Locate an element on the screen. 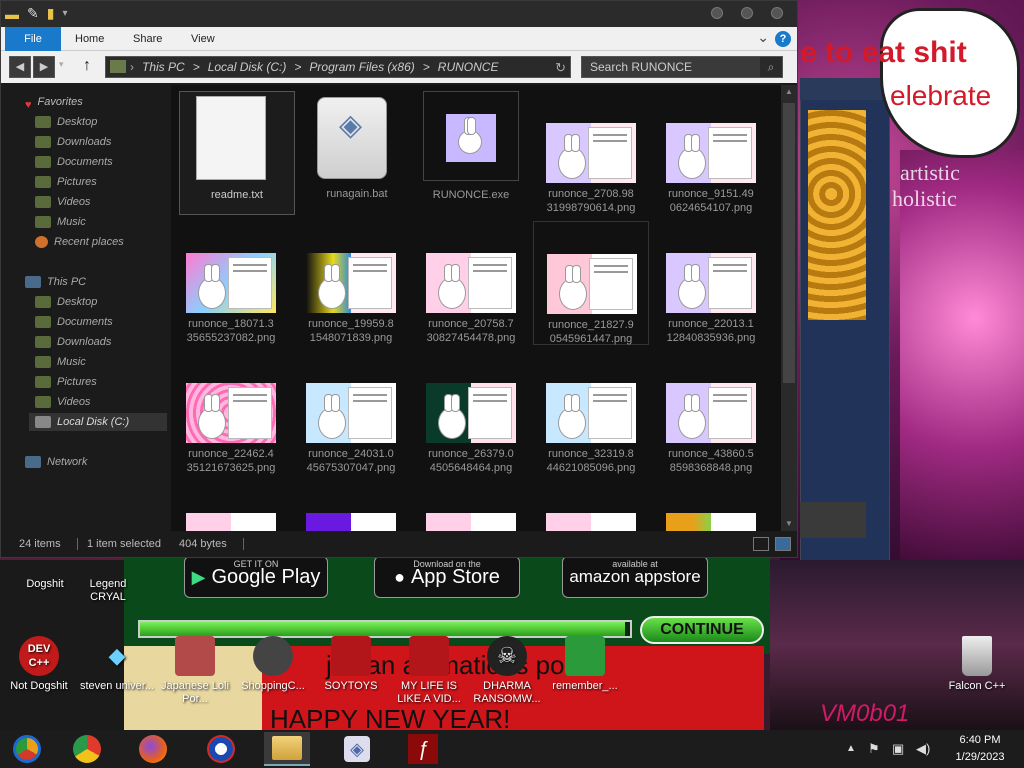 This screenshot has height=768, width=1024. vertical-scrollbar: ▲ ▼ is located at coordinates (789, 308).